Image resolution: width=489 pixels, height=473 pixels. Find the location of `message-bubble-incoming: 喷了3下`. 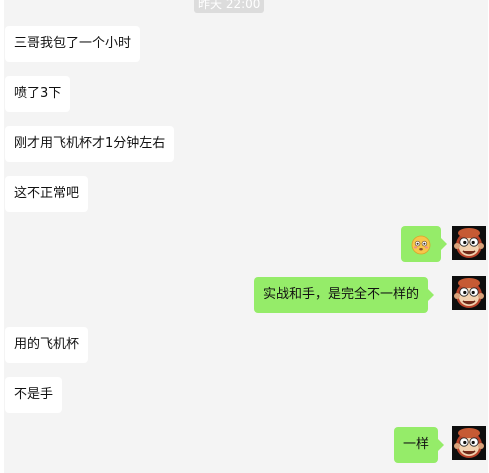

message-bubble-incoming: 喷了3下 is located at coordinates (38, 94).